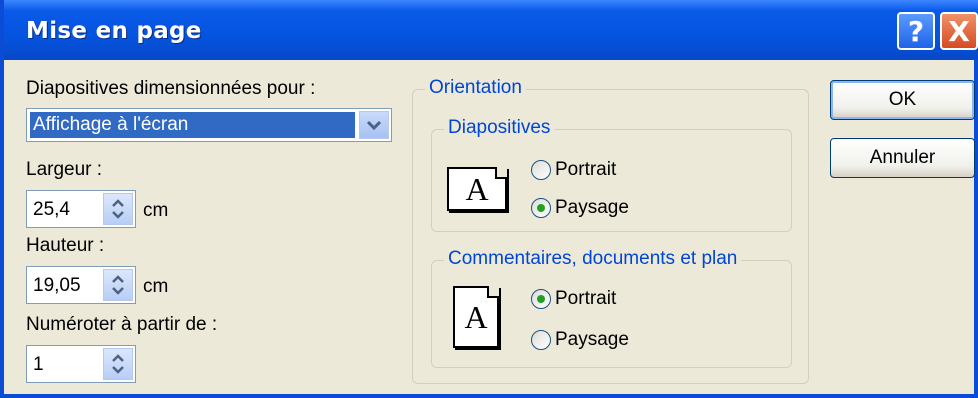  I want to click on notes-orientation-title: Commentaires, documents et plan, so click(593, 259).